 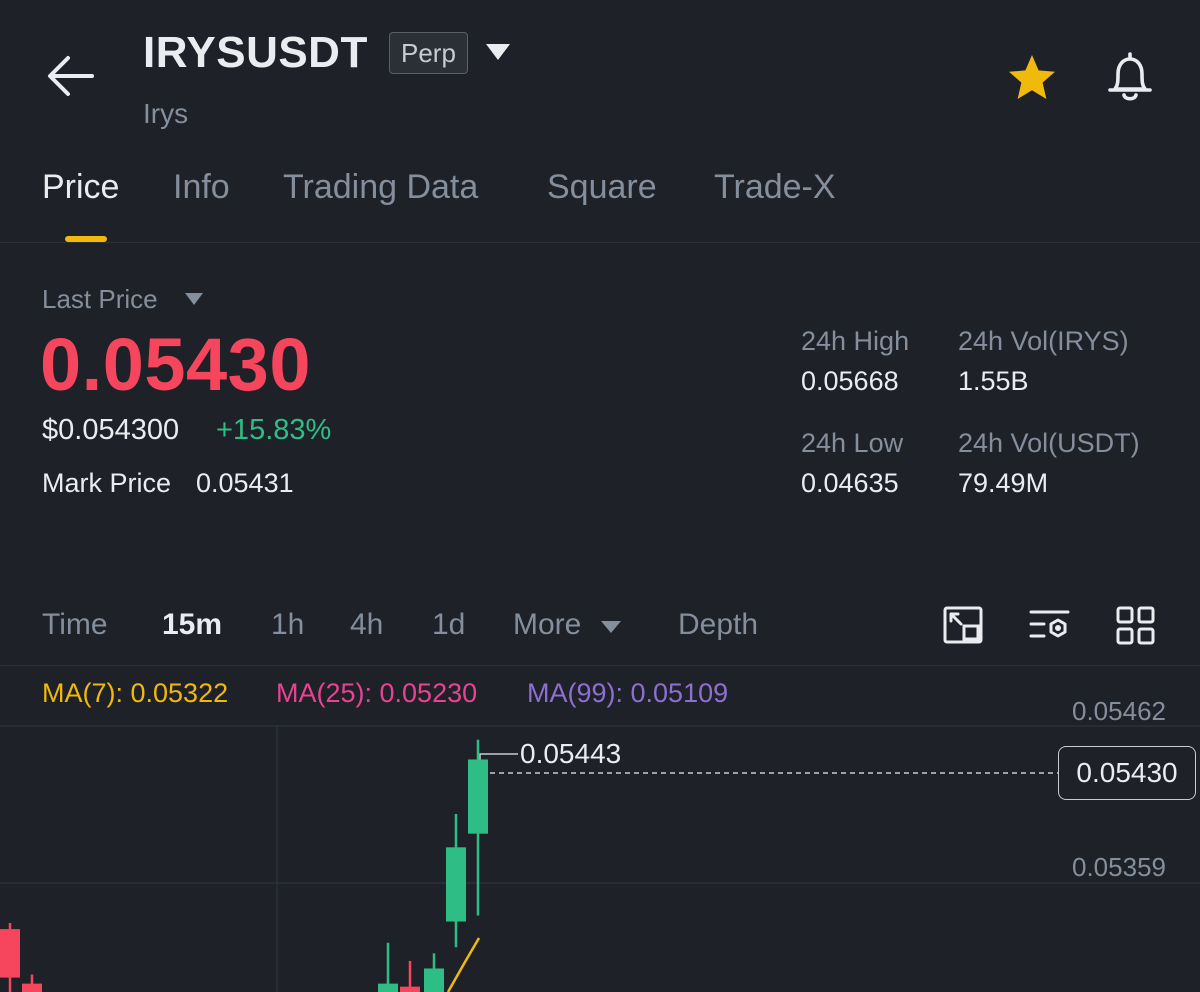 What do you see at coordinates (1136, 626) in the screenshot?
I see `grid-layout-icon` at bounding box center [1136, 626].